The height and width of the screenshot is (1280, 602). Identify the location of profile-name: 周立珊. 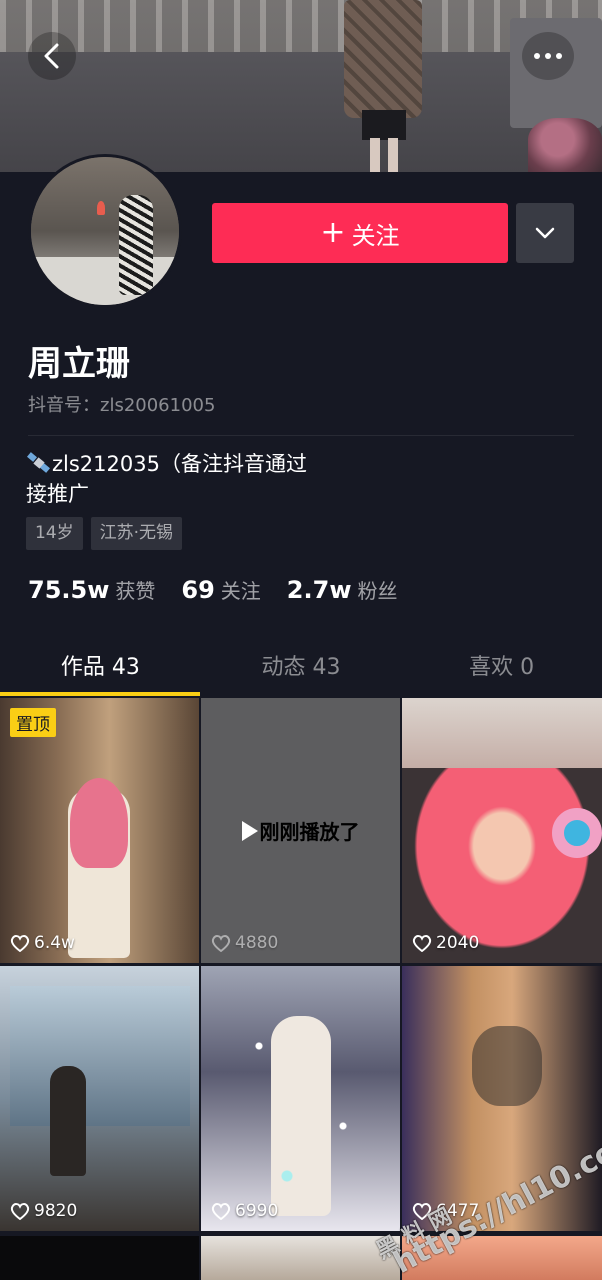
(79, 364).